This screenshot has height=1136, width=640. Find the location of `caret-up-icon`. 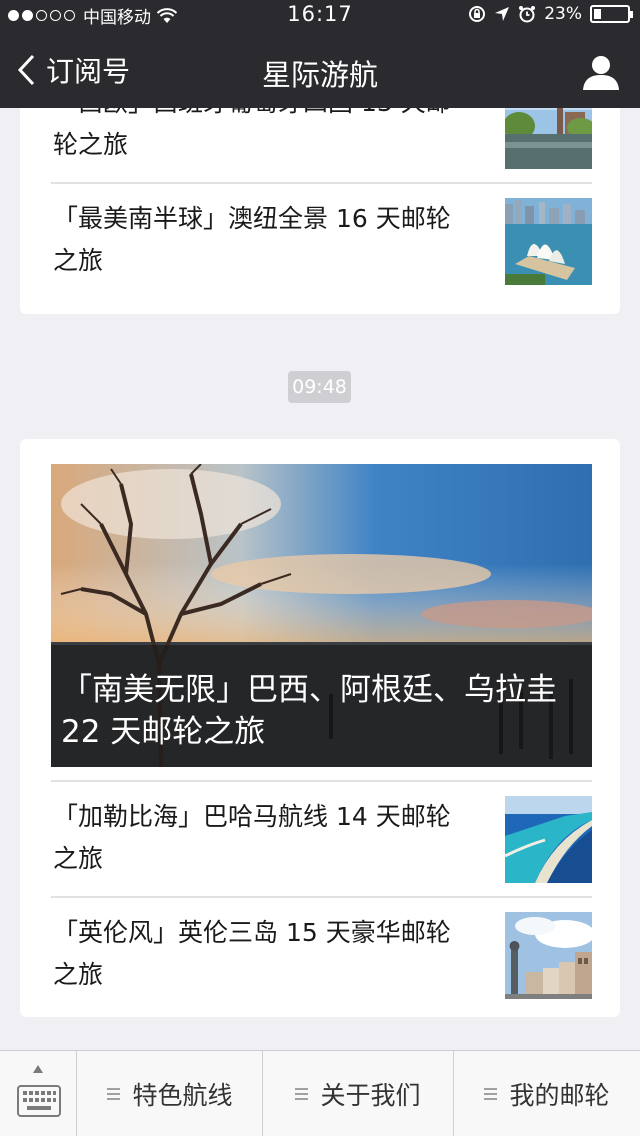

caret-up-icon is located at coordinates (38, 1069).